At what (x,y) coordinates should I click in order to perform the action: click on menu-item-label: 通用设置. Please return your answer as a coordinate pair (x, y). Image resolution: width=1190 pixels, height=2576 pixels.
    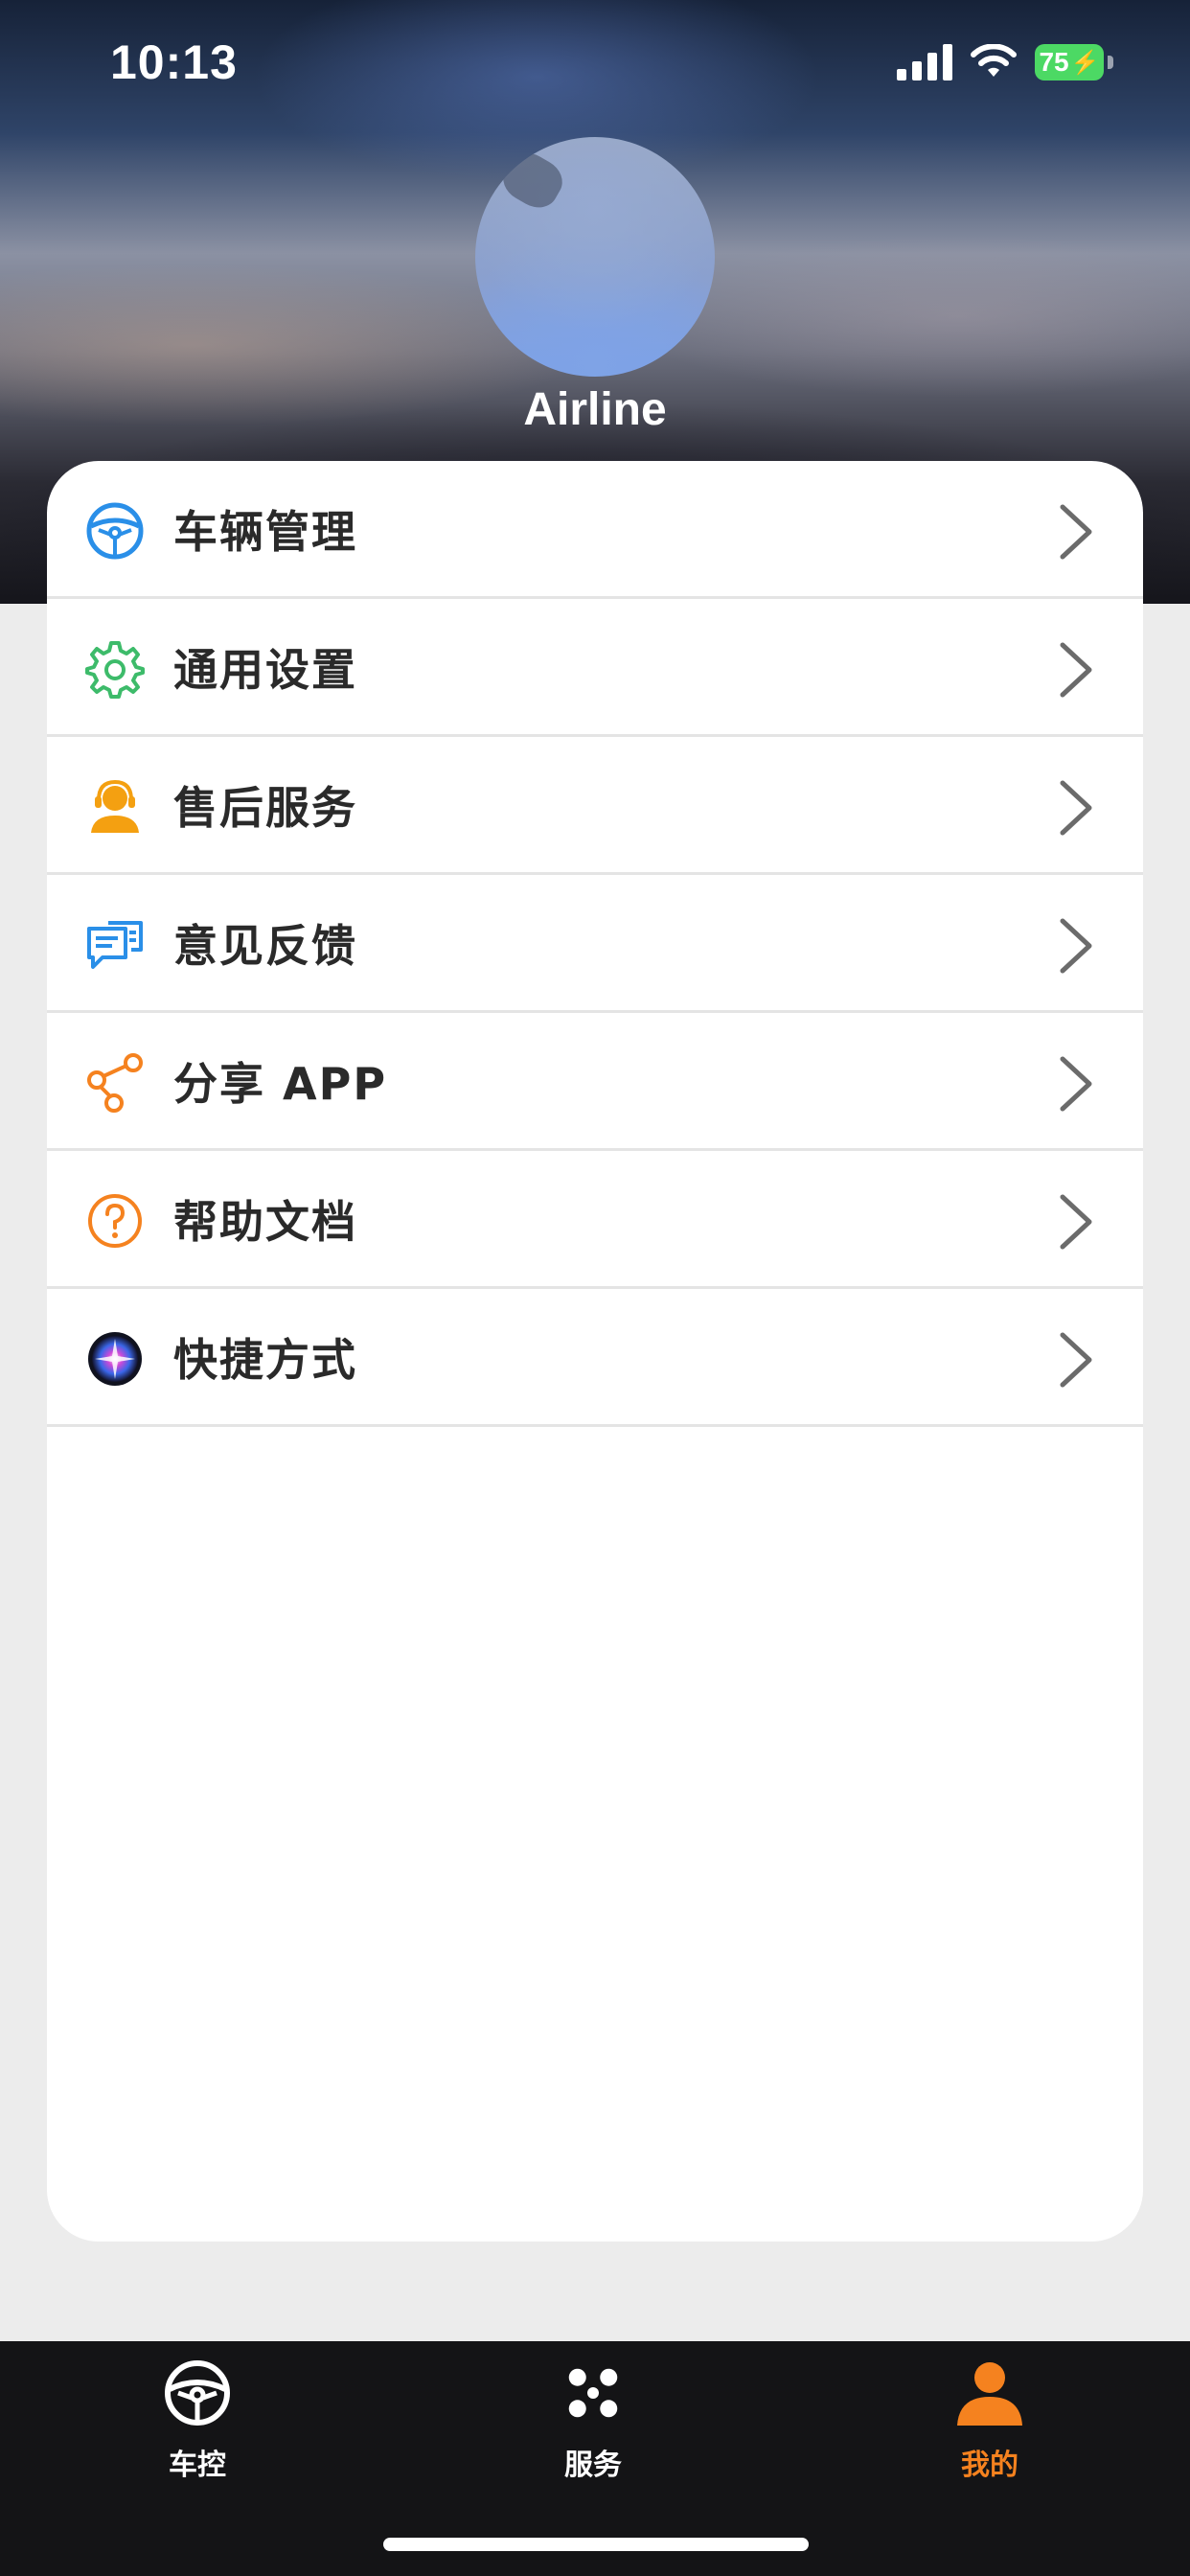
    Looking at the image, I should click on (265, 669).